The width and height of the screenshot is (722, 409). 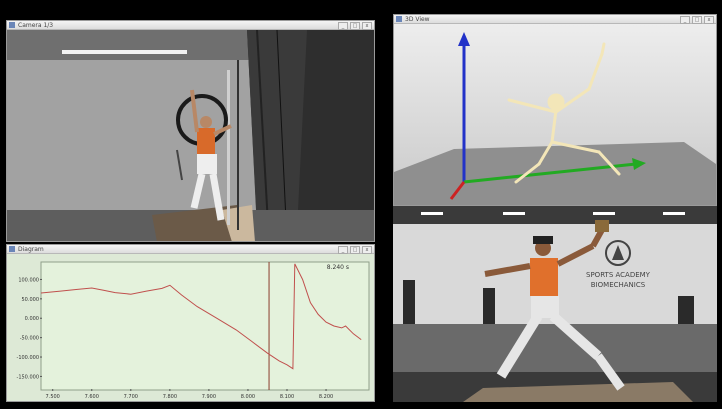 What do you see at coordinates (618, 275) in the screenshot?
I see `sign-line-1: SPORTS ACADEMY` at bounding box center [618, 275].